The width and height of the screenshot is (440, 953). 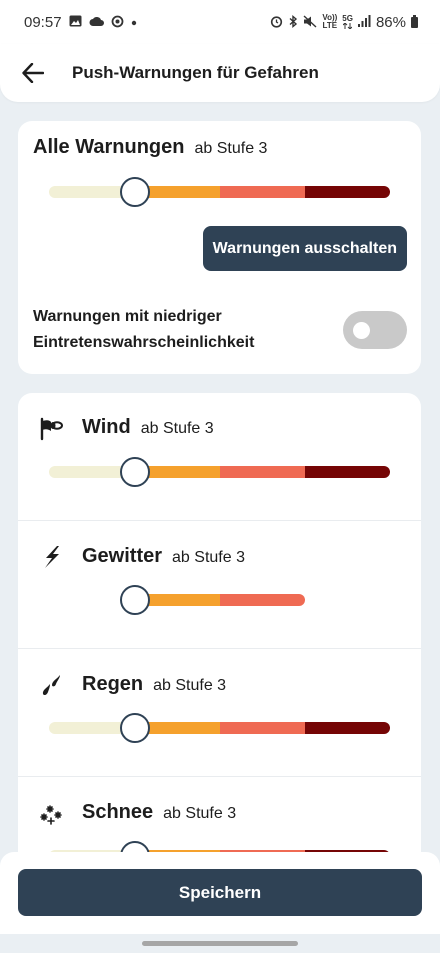 What do you see at coordinates (52, 557) in the screenshot?
I see `lightning-icon` at bounding box center [52, 557].